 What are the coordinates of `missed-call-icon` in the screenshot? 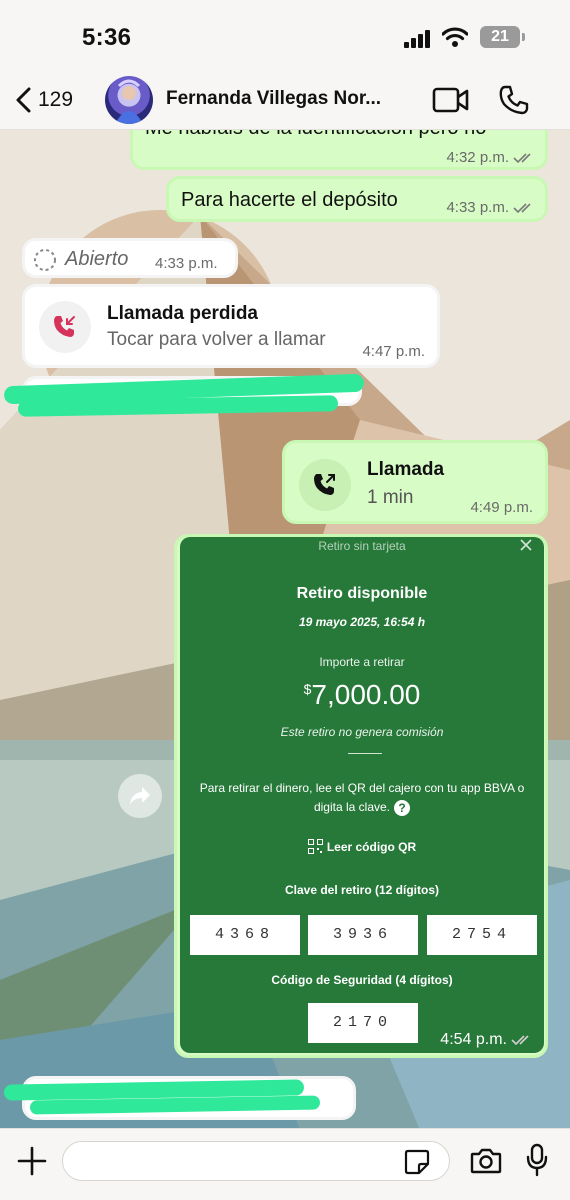 It's located at (64, 326).